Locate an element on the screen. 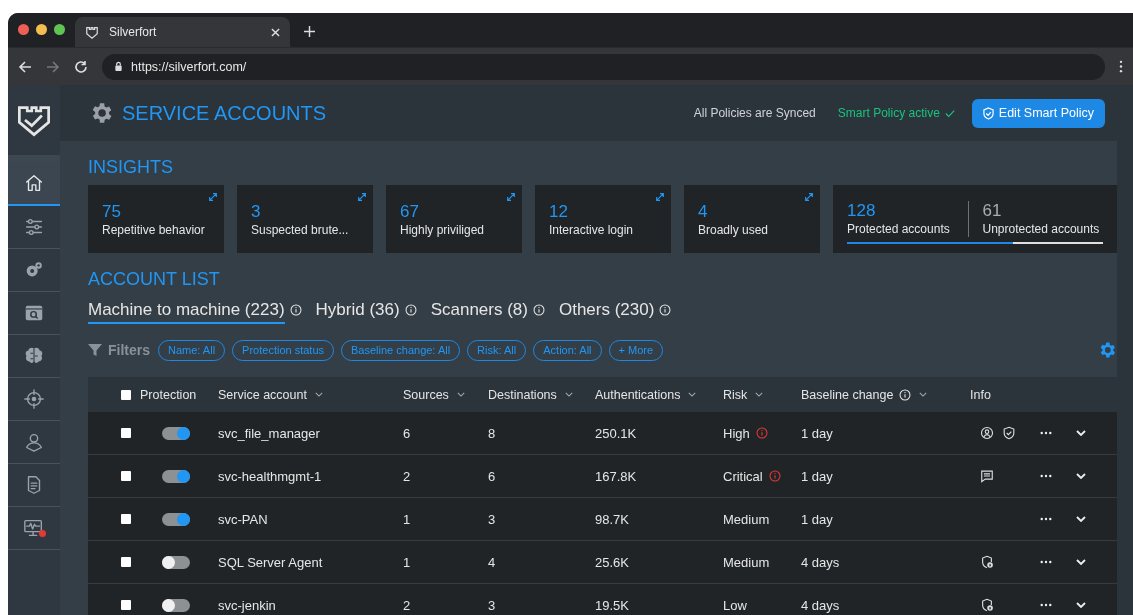 The image size is (1133, 615). home-icon is located at coordinates (34, 183).